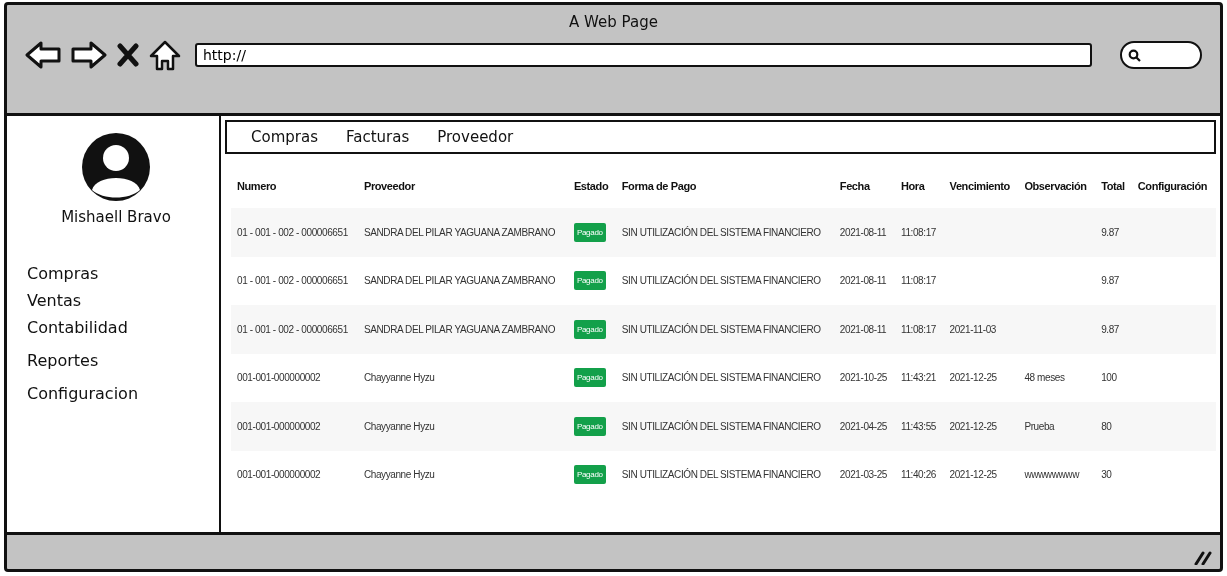 The image size is (1227, 576). Describe the element at coordinates (1173, 190) in the screenshot. I see `column-header: Configuración` at that location.